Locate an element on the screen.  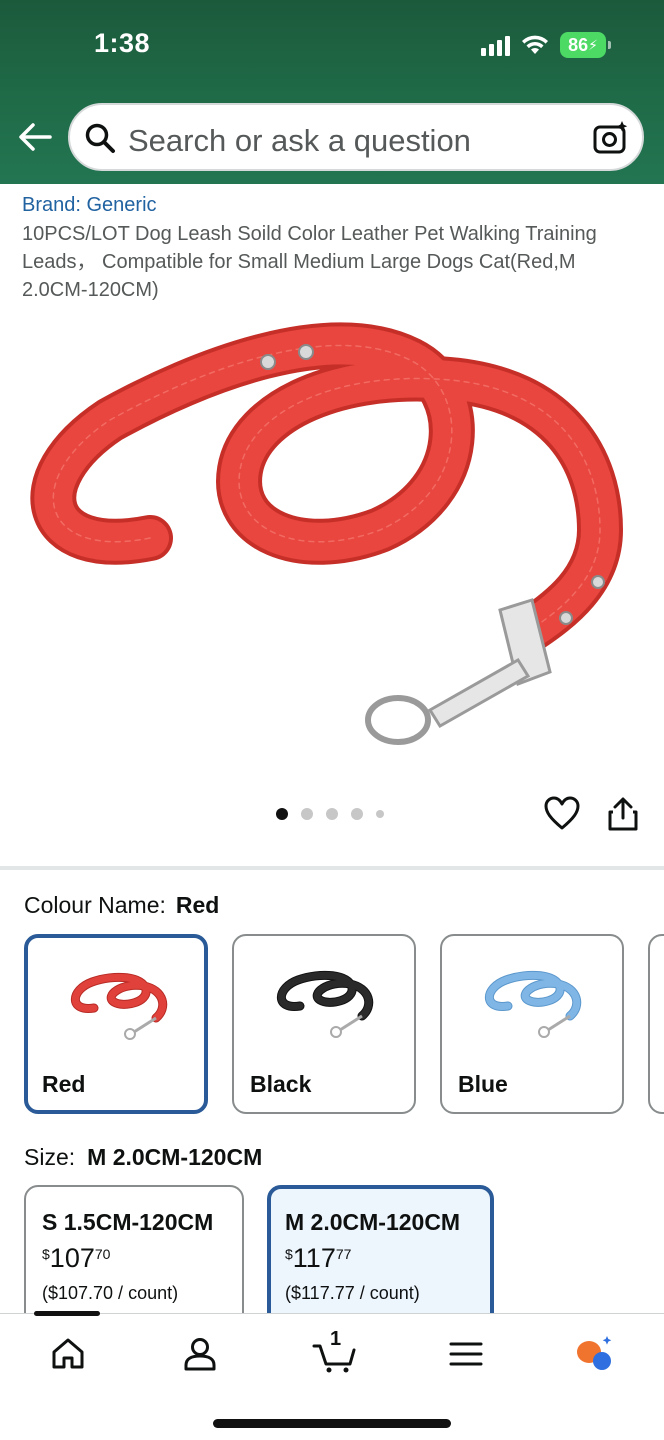
size-option-unit-price: ($117.77 / count) is located at coordinates (352, 1293).